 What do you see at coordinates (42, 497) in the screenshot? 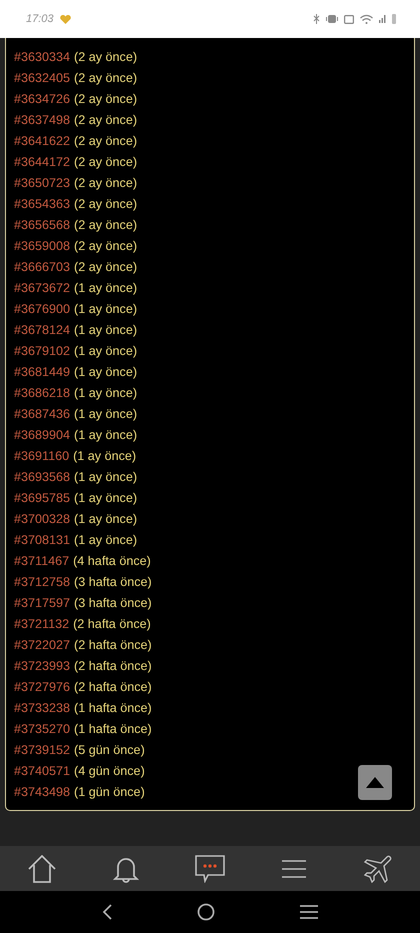
I see `entry-link: #3695785` at bounding box center [42, 497].